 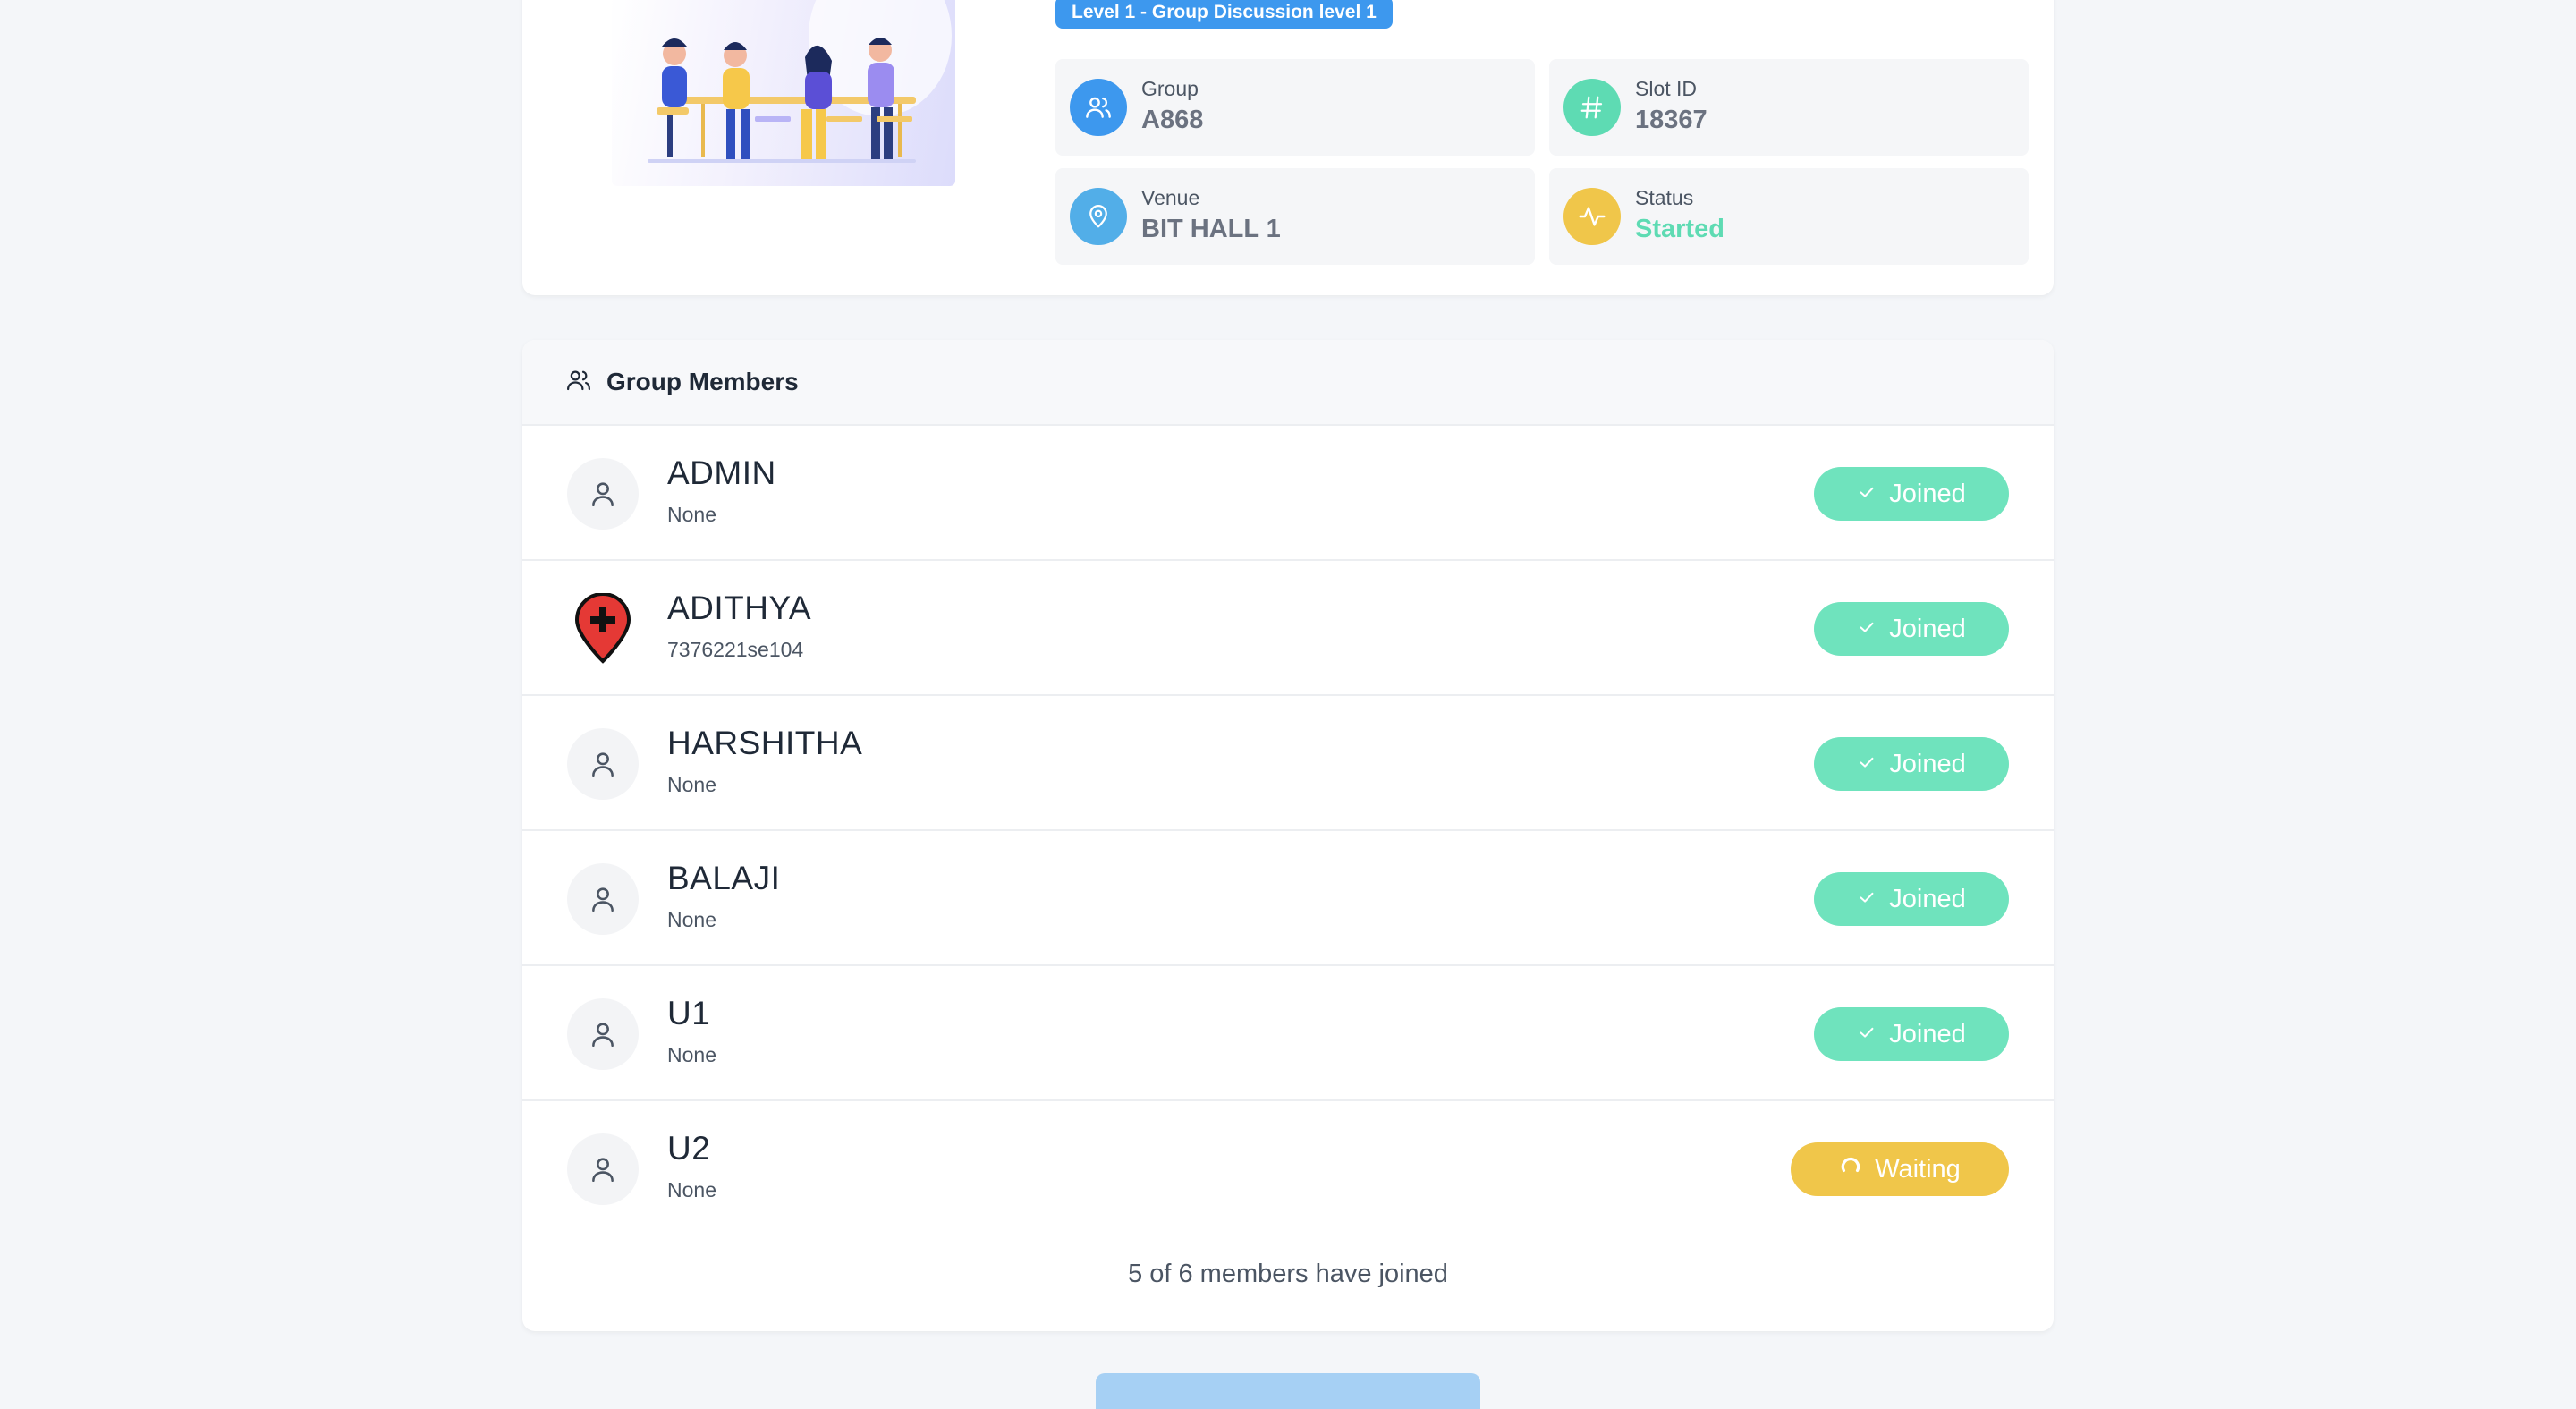 I want to click on venue-tile: Venue BIT HALL 1, so click(x=1295, y=217).